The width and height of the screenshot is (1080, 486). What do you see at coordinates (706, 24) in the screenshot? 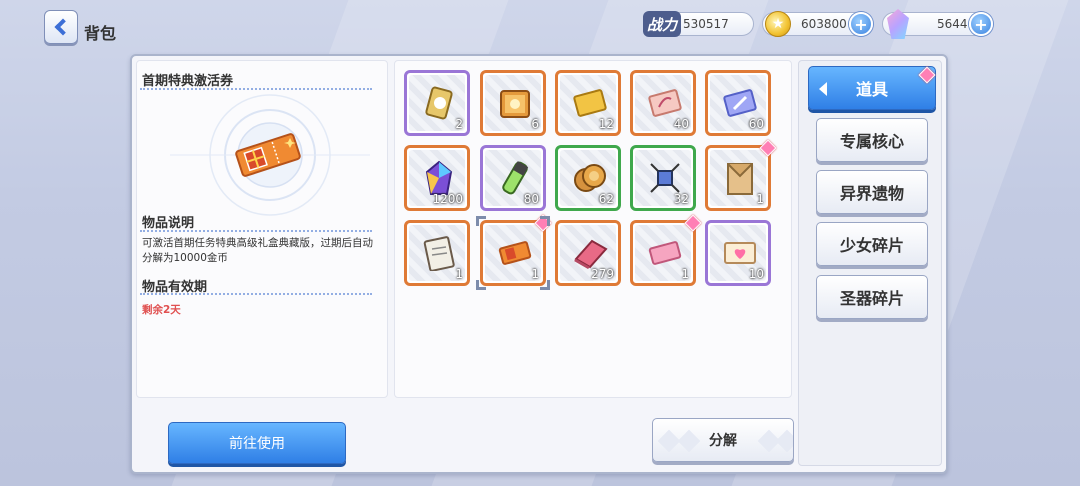
I see `power-value: 530517` at bounding box center [706, 24].